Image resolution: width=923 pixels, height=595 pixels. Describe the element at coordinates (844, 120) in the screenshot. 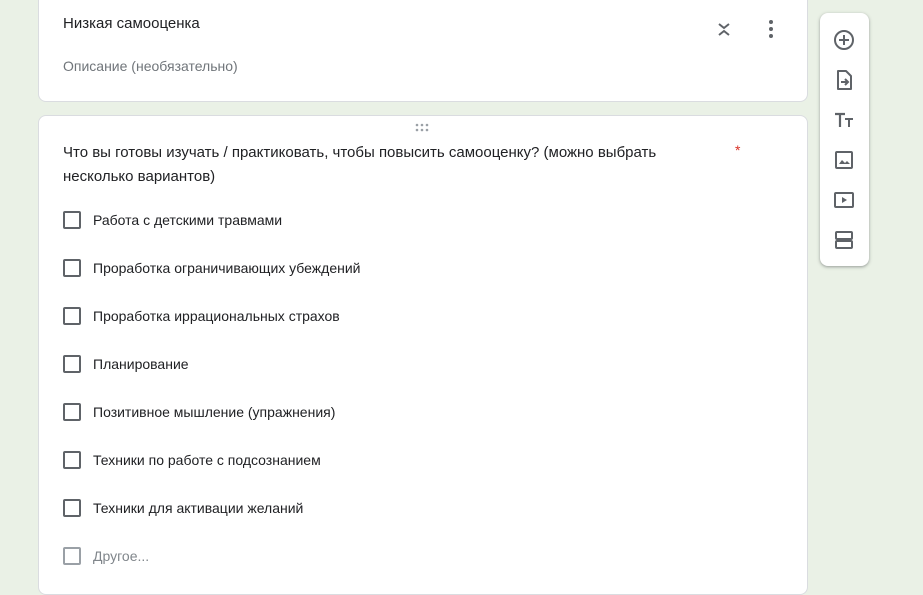

I see `add-title-icon` at that location.